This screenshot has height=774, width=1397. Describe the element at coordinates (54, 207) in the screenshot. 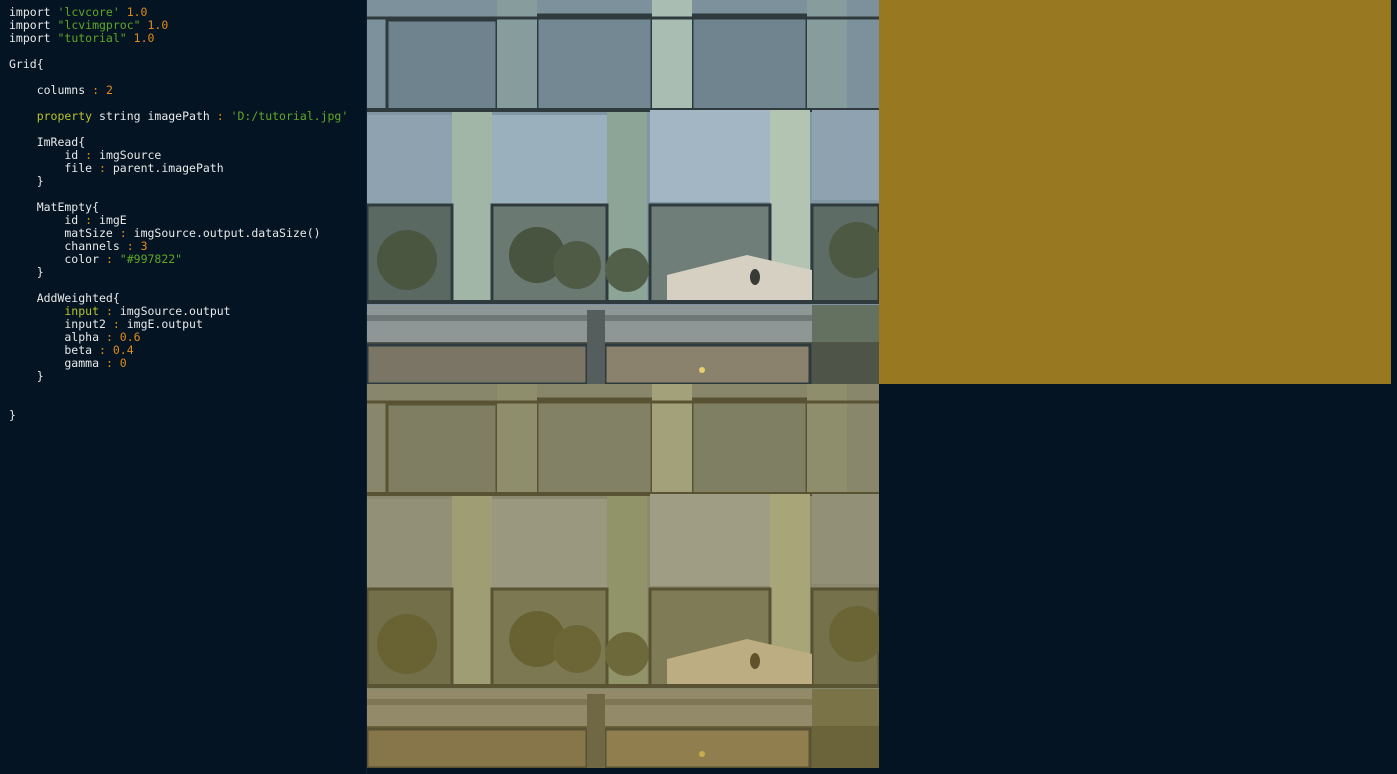

I see `code-token: MatEmpty{` at that location.